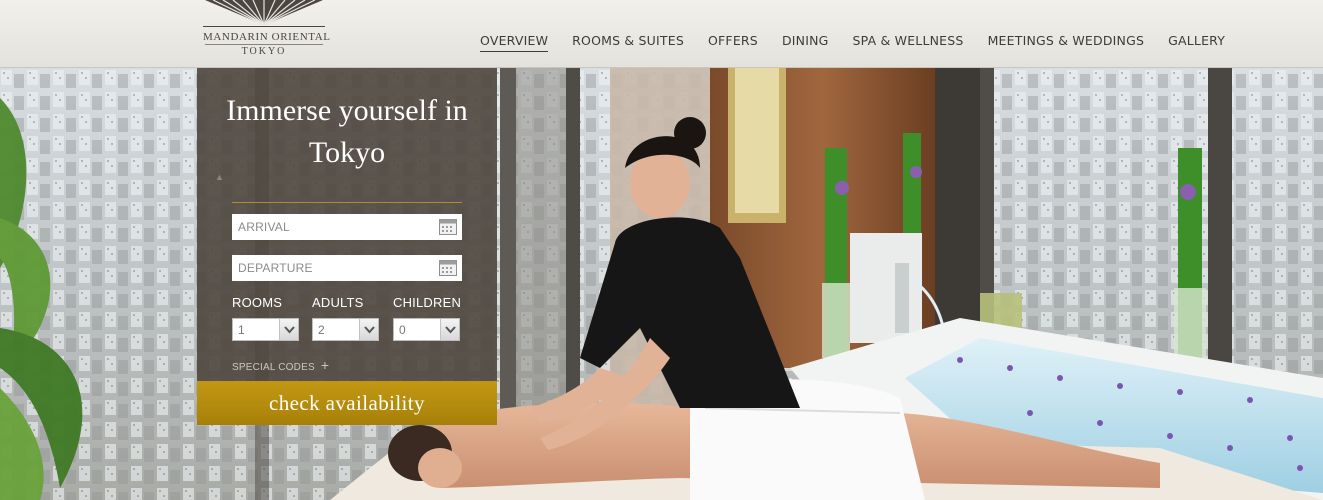  What do you see at coordinates (257, 302) in the screenshot?
I see `rooms-label: ROOMS` at bounding box center [257, 302].